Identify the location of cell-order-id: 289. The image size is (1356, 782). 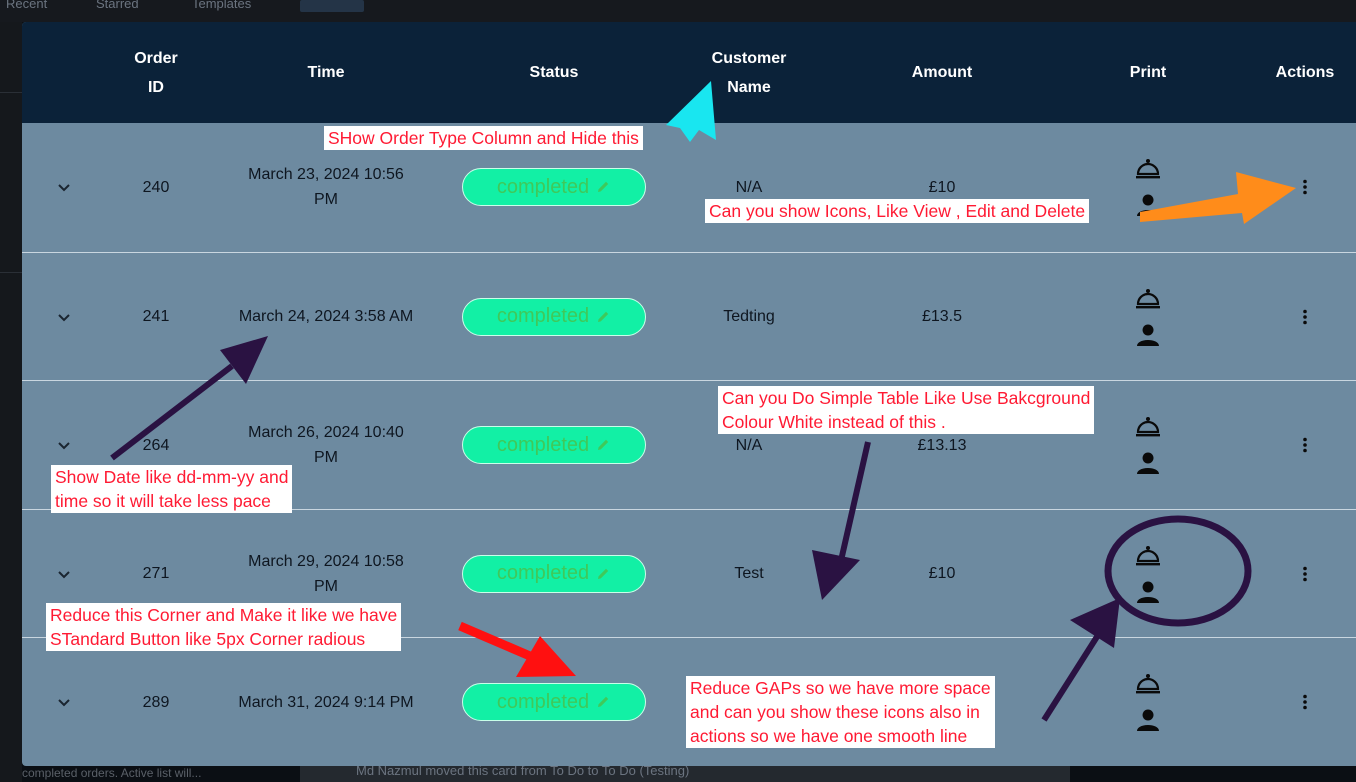
(156, 702).